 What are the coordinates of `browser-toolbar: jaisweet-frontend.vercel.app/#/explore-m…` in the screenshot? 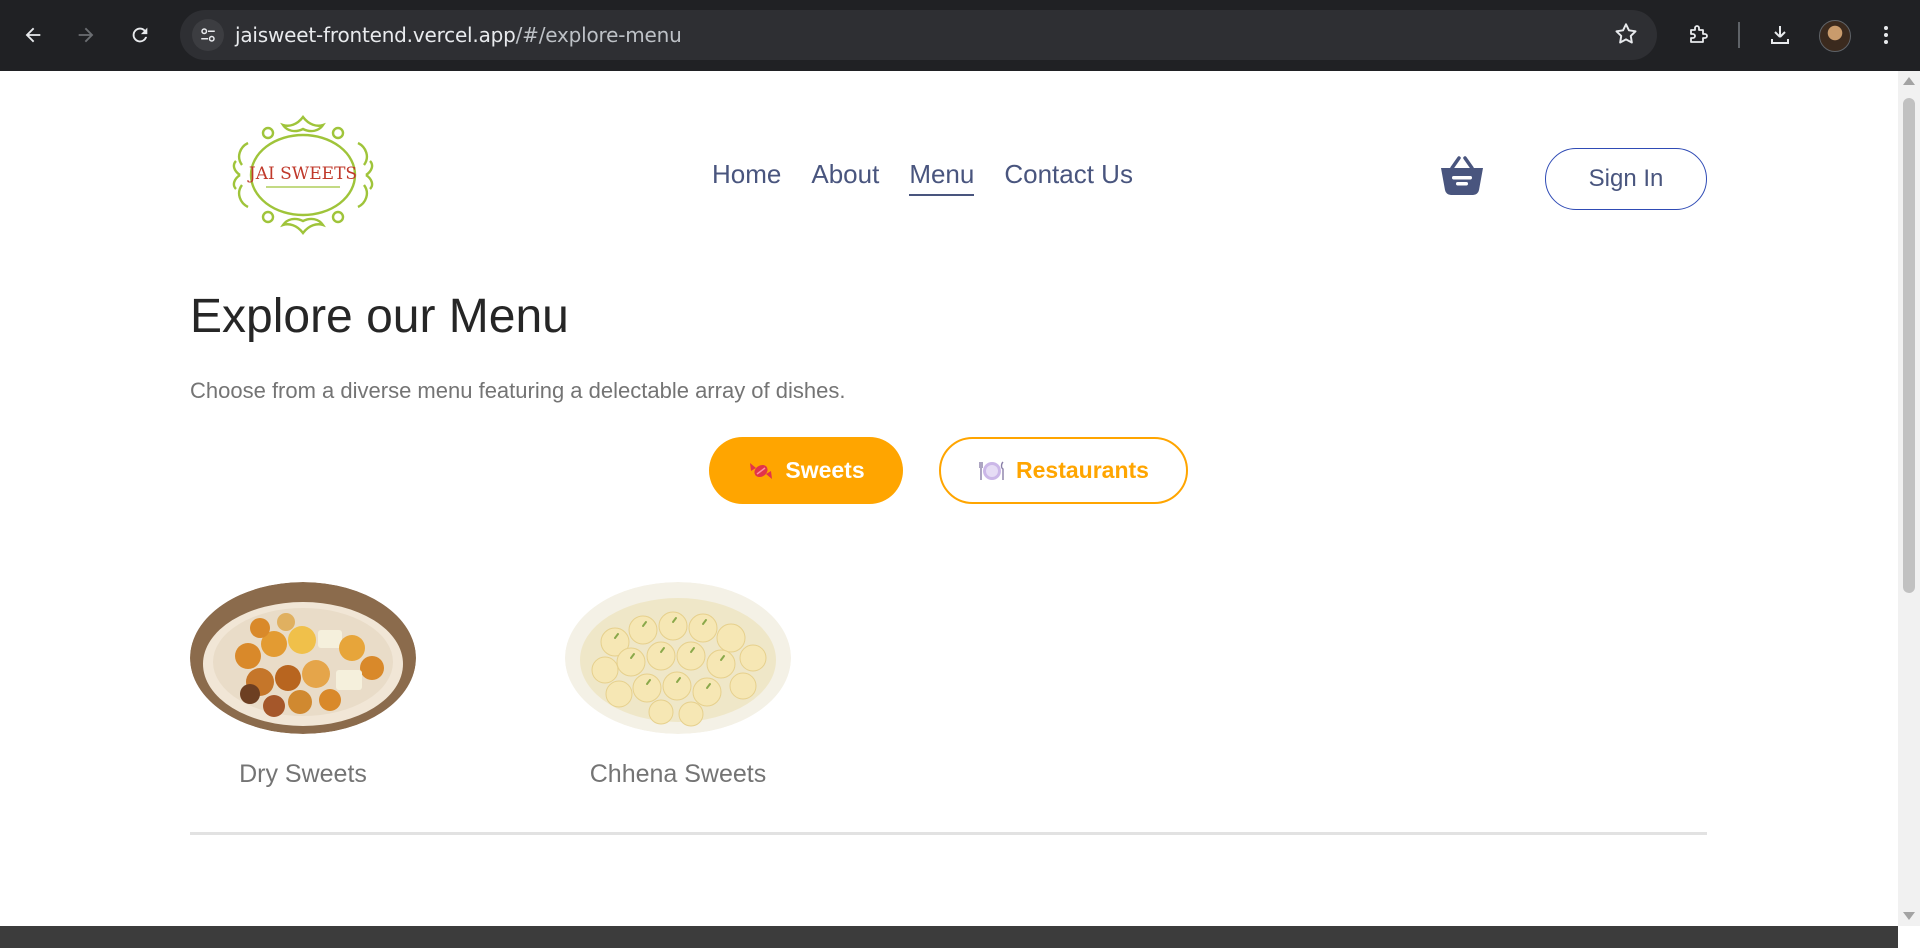 It's located at (960, 35).